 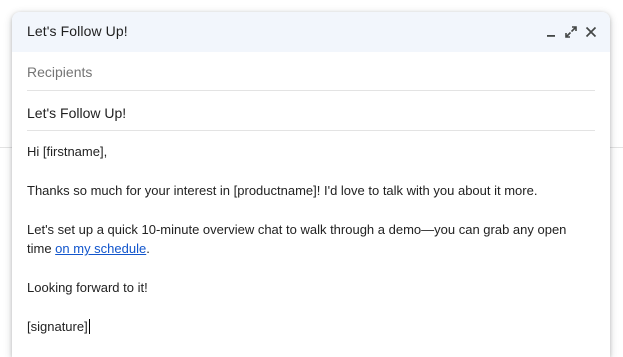 I want to click on signature-text: [signature], so click(x=57, y=326).